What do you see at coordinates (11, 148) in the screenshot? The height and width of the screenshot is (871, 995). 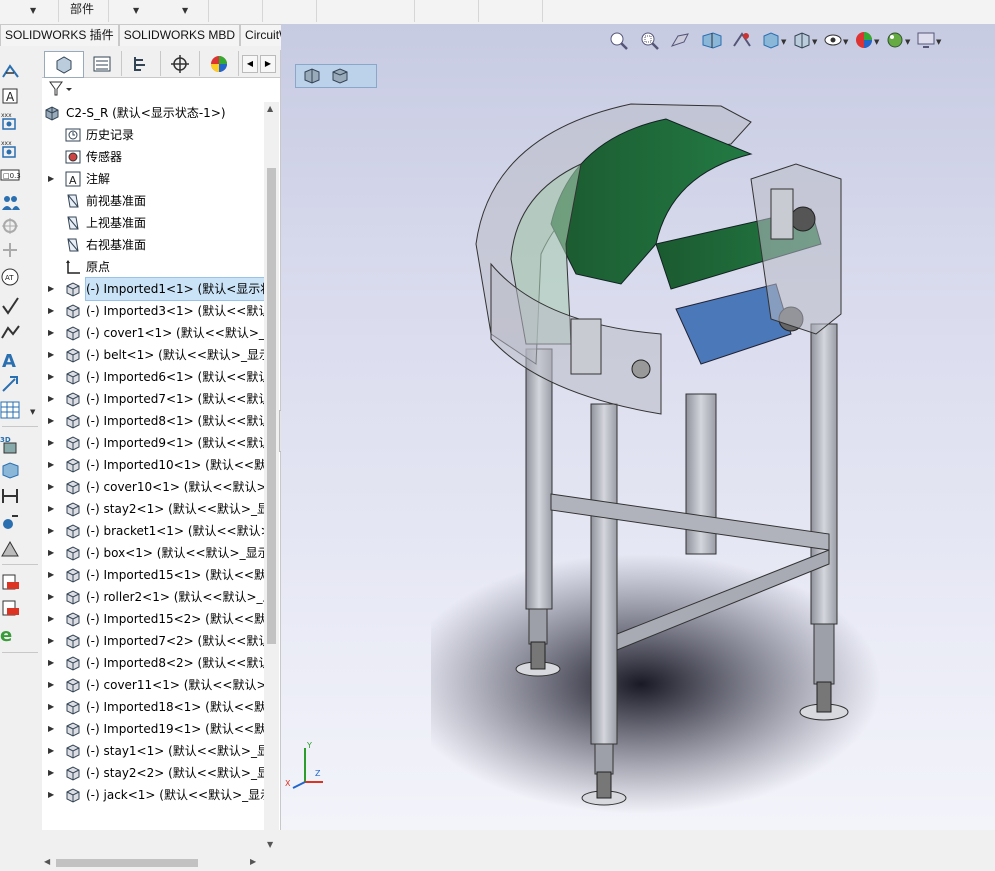 I see `datum-target-icon: xxx` at bounding box center [11, 148].